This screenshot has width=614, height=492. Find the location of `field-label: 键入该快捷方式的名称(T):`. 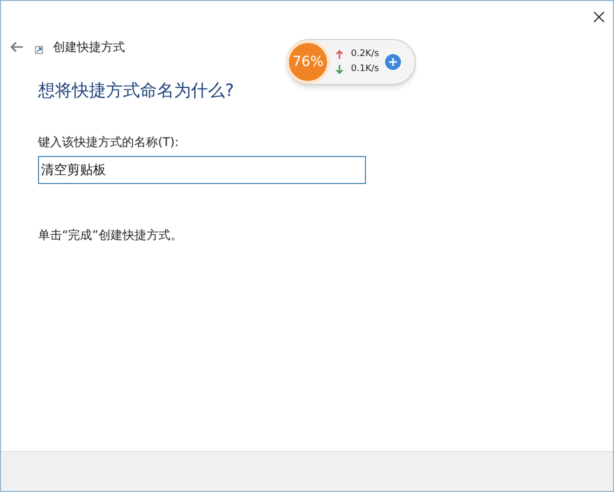

field-label: 键入该快捷方式的名称(T): is located at coordinates (108, 142).